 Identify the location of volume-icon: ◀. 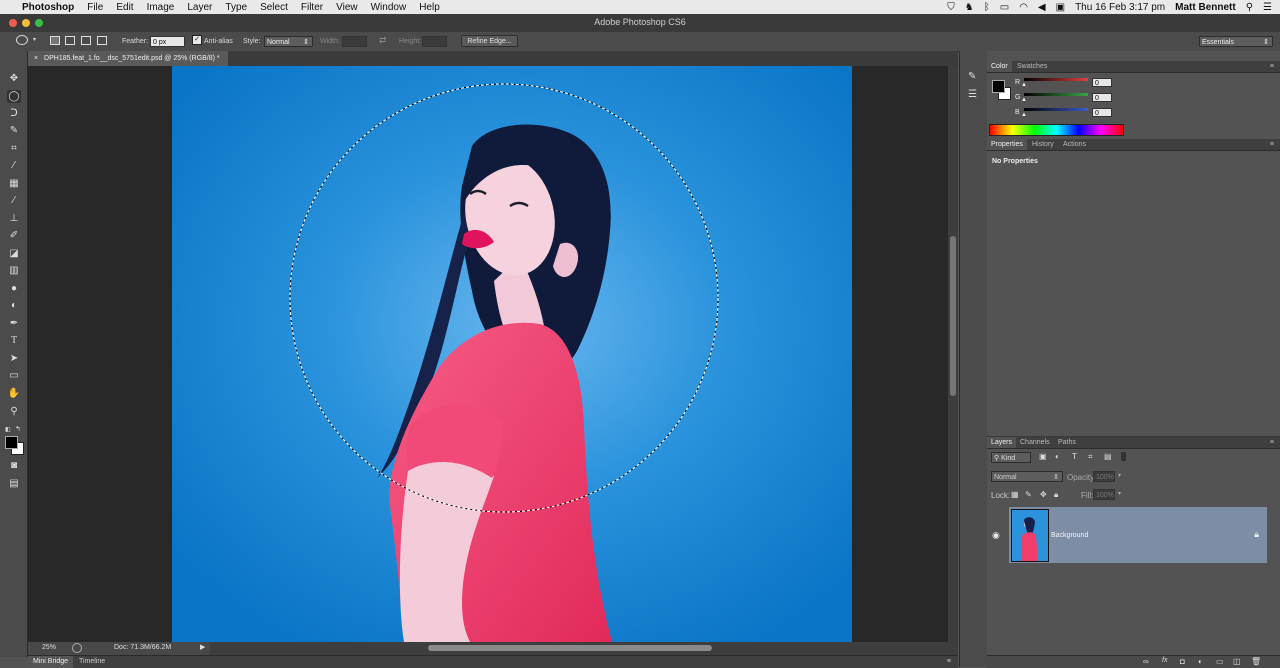
(1042, 7).